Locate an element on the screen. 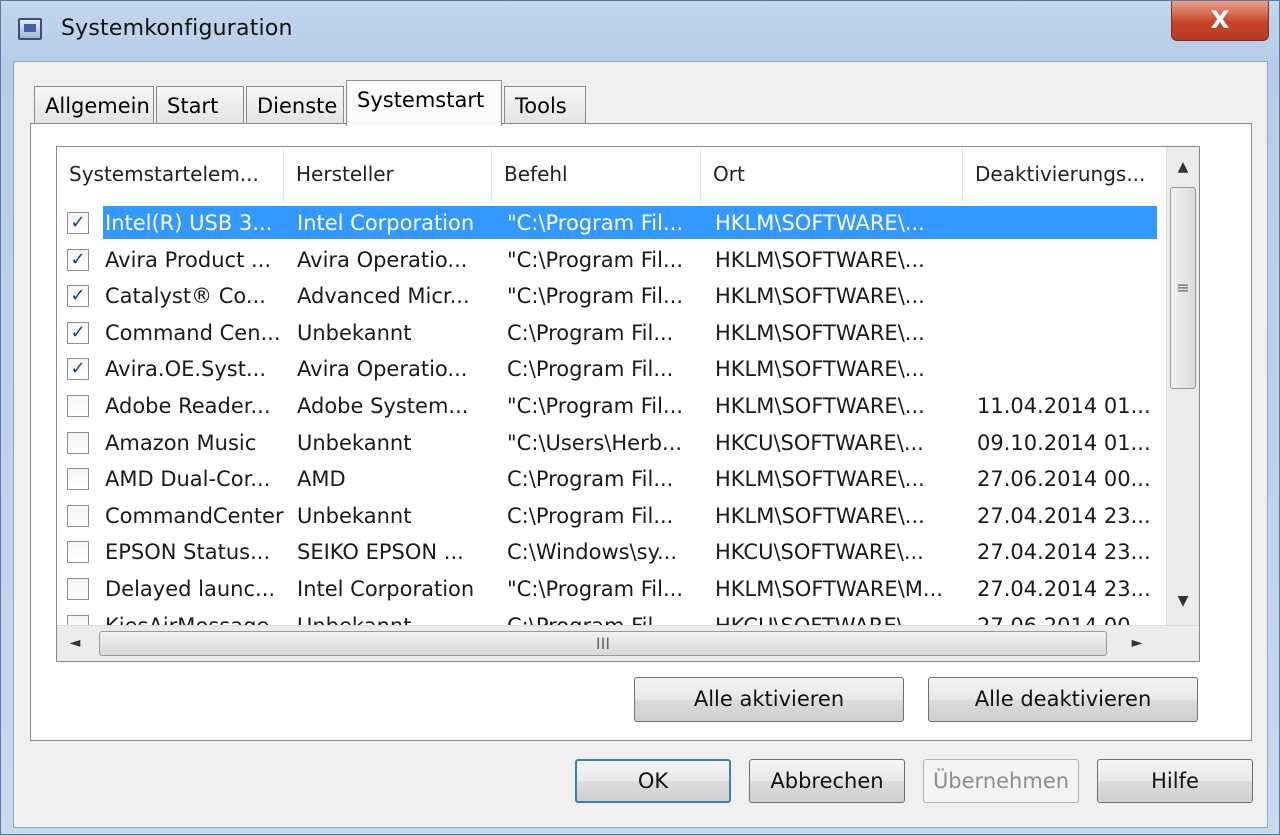 Image resolution: width=1280 pixels, height=835 pixels. help-button: Hilfe is located at coordinates (1175, 781).